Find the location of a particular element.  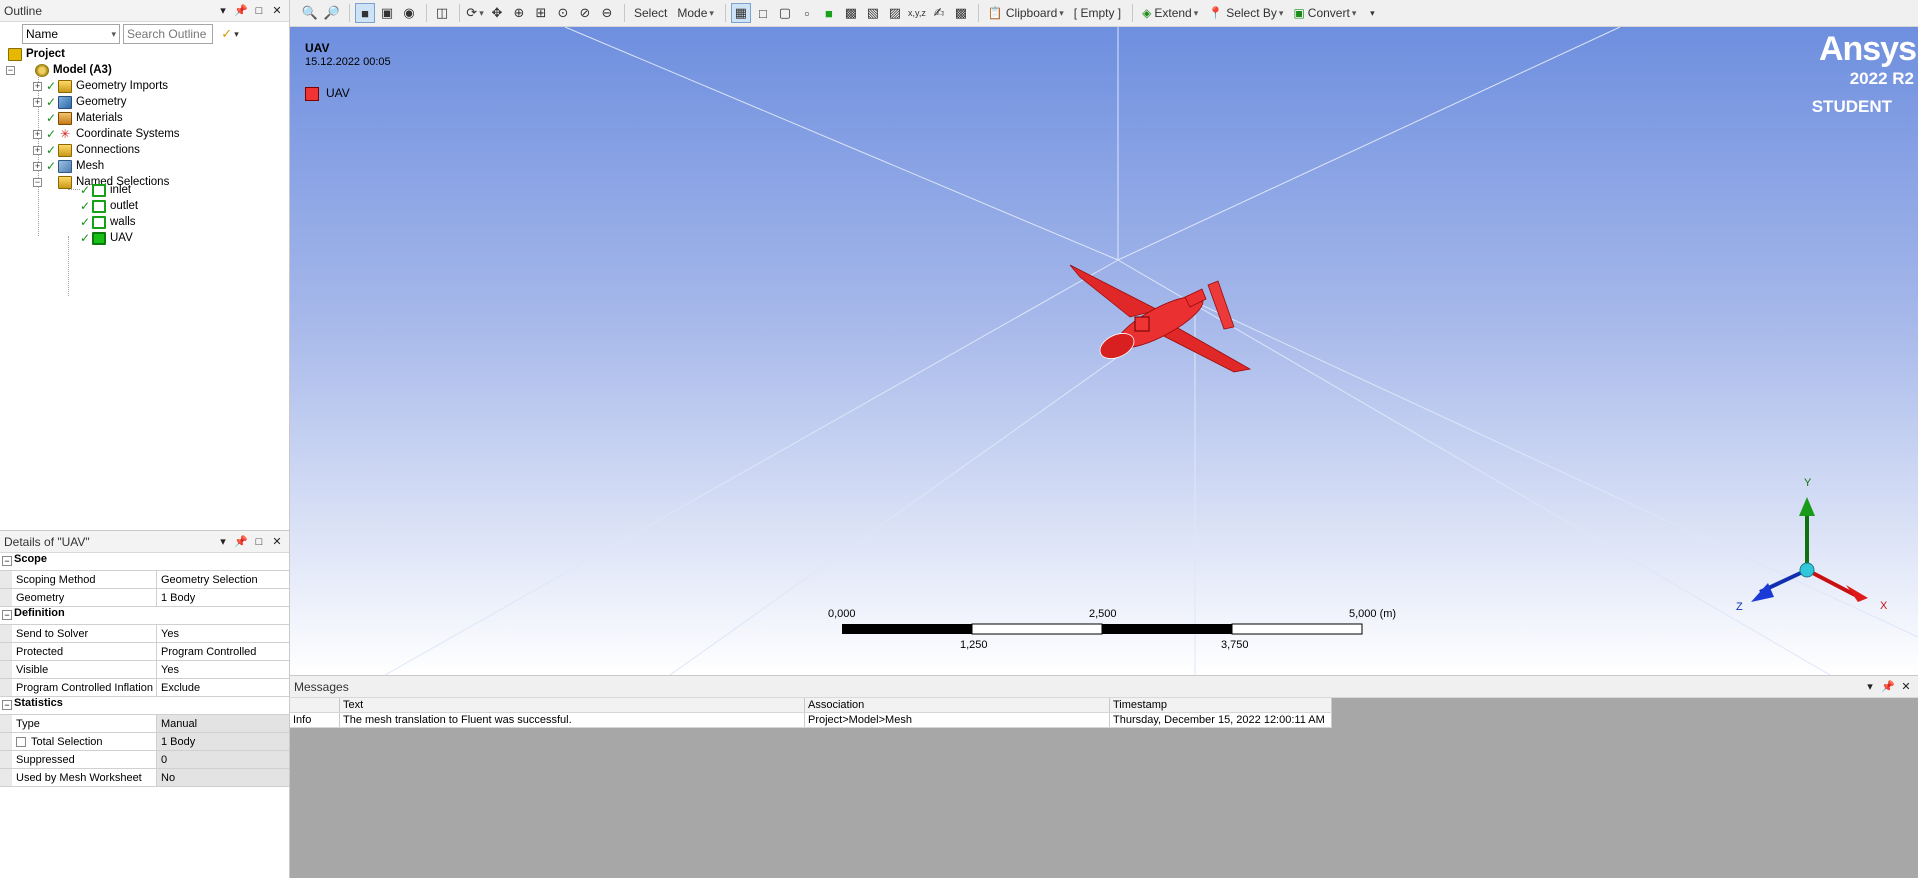

pan-icon: ✥ is located at coordinates (497, 13).